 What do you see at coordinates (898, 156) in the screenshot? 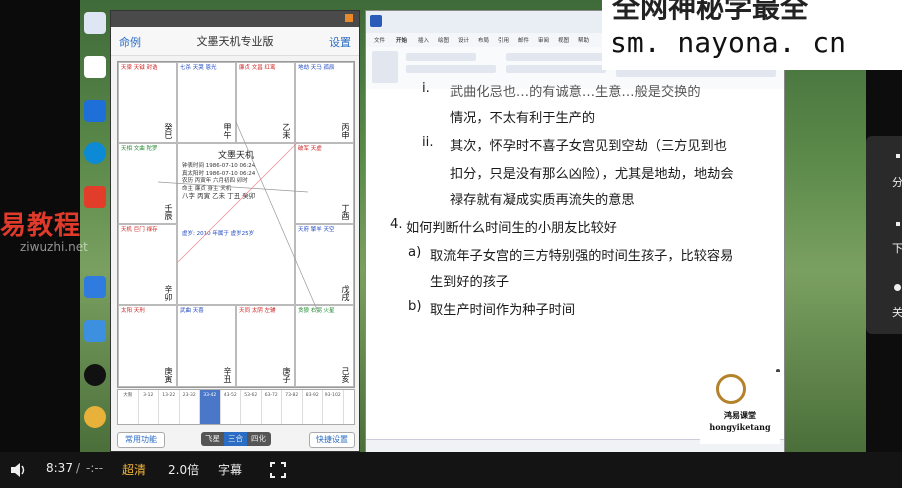
I see `share-icon` at bounding box center [898, 156].